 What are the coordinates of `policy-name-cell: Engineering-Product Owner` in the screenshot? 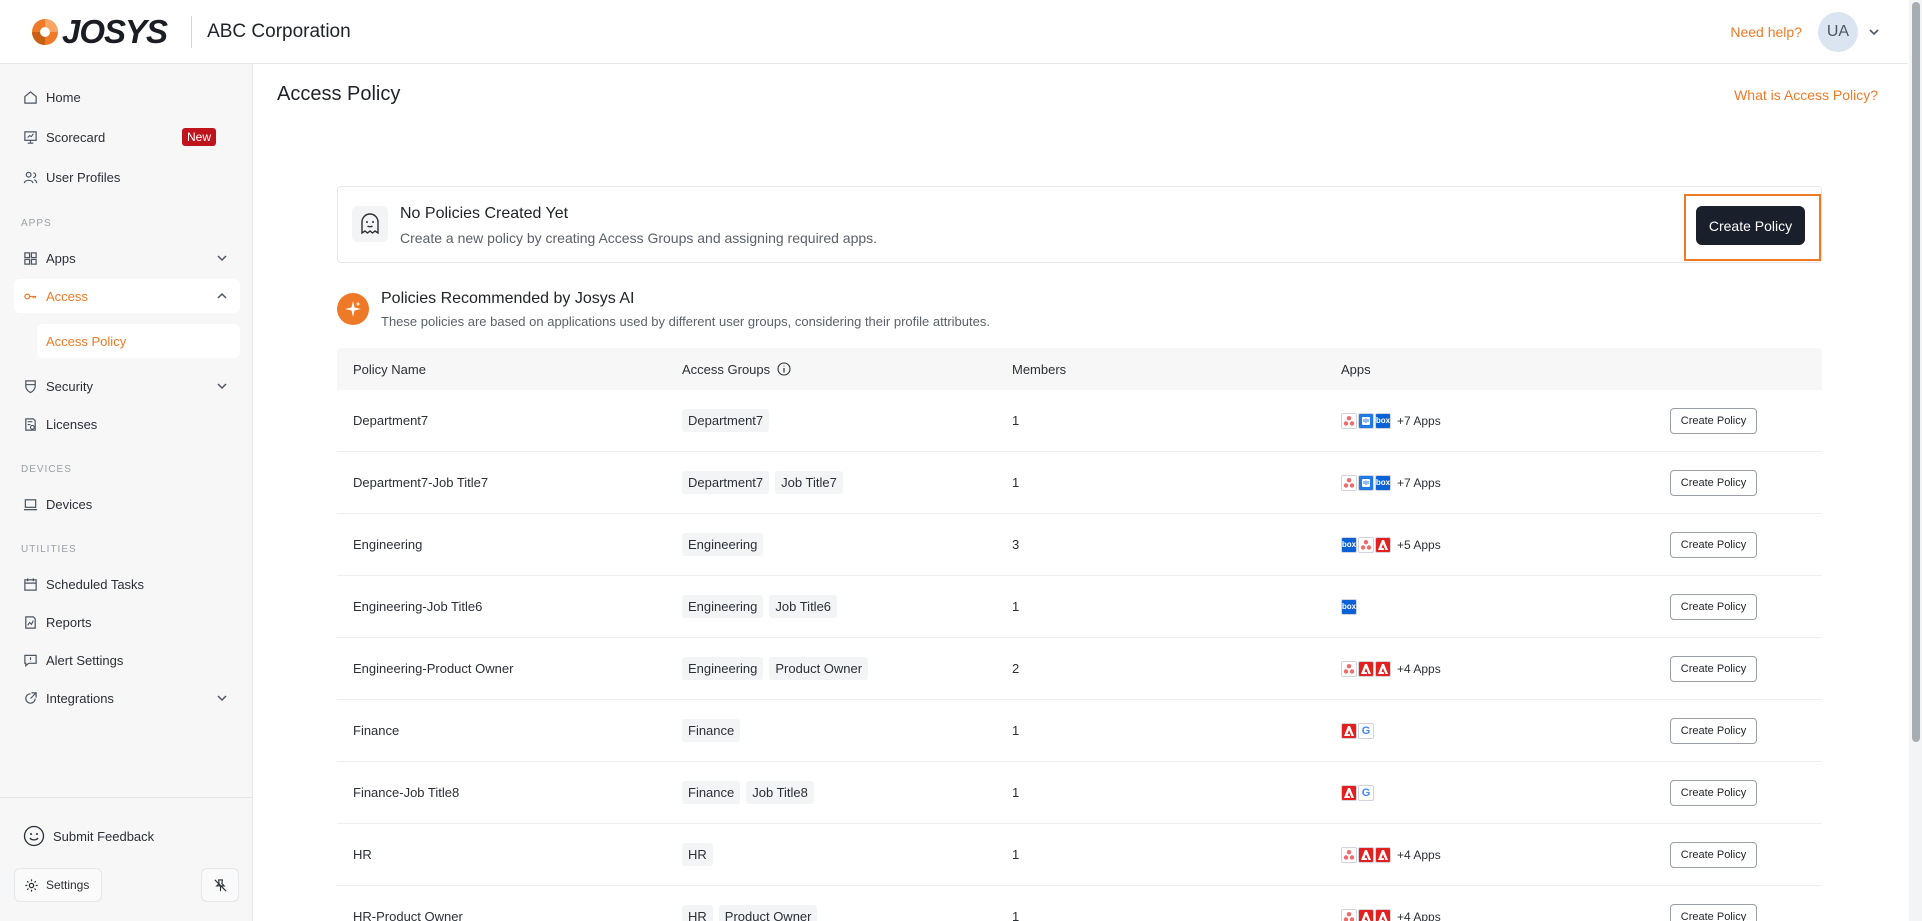 It's located at (433, 668).